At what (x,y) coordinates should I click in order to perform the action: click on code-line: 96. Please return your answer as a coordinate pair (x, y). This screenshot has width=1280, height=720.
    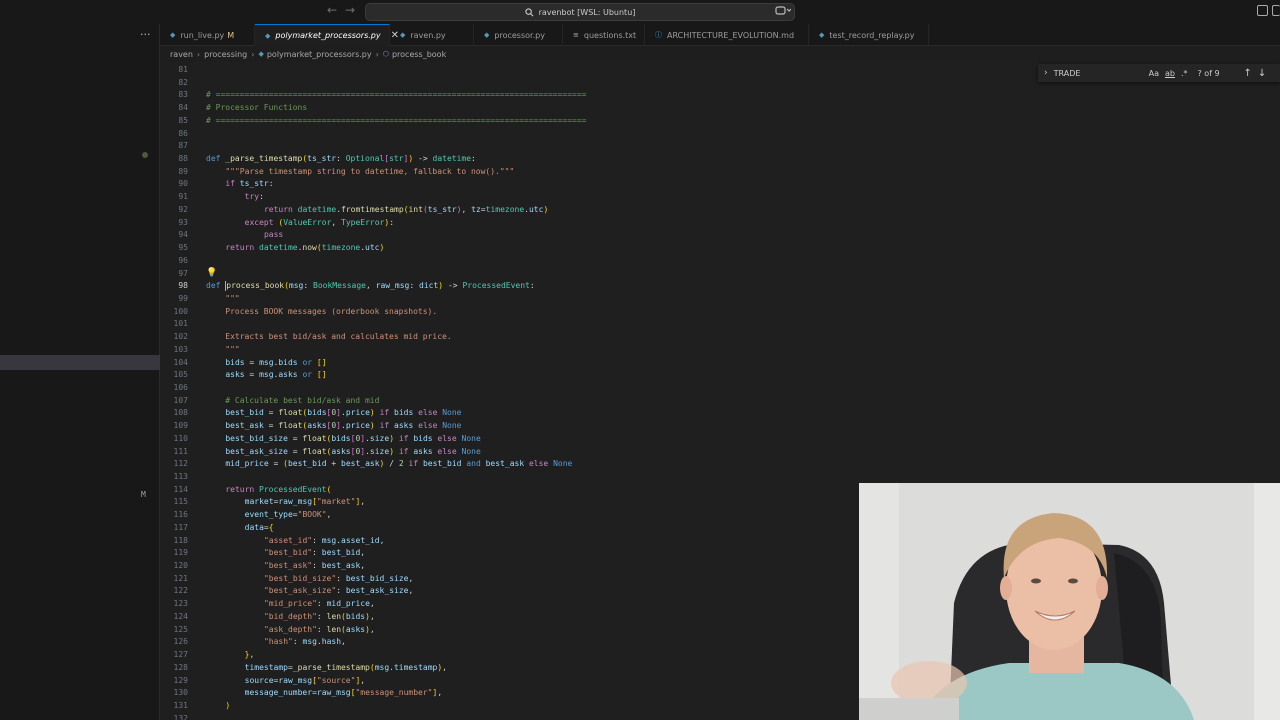
    Looking at the image, I should click on (720, 261).